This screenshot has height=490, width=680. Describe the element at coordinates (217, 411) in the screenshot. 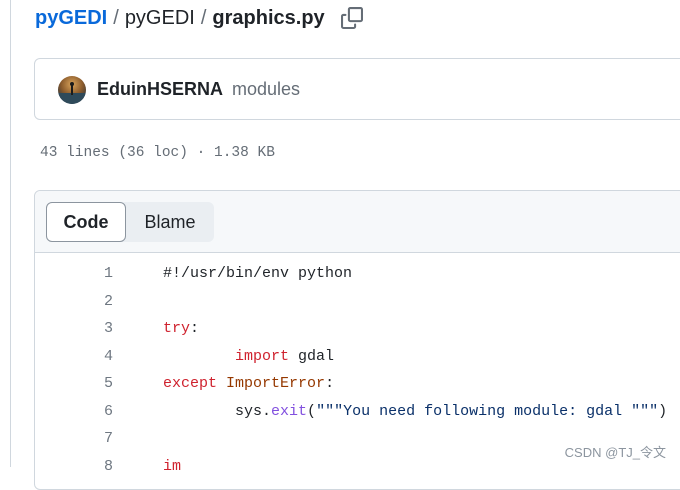

I see `code-token: sys.` at that location.